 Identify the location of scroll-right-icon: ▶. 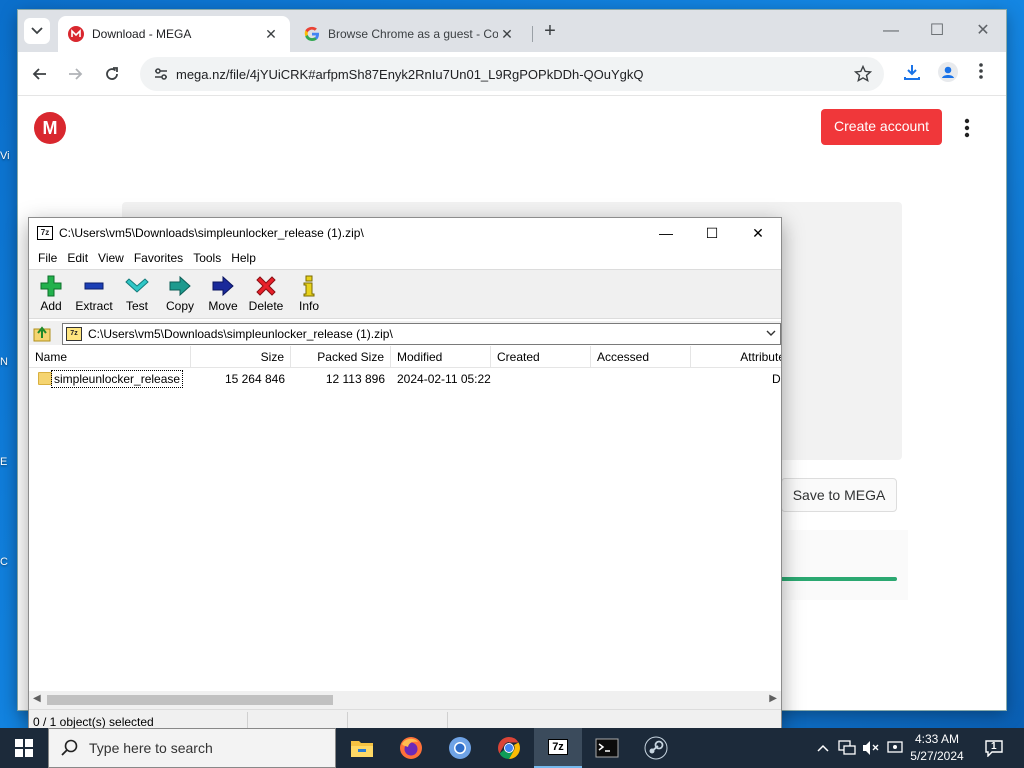
(773, 698).